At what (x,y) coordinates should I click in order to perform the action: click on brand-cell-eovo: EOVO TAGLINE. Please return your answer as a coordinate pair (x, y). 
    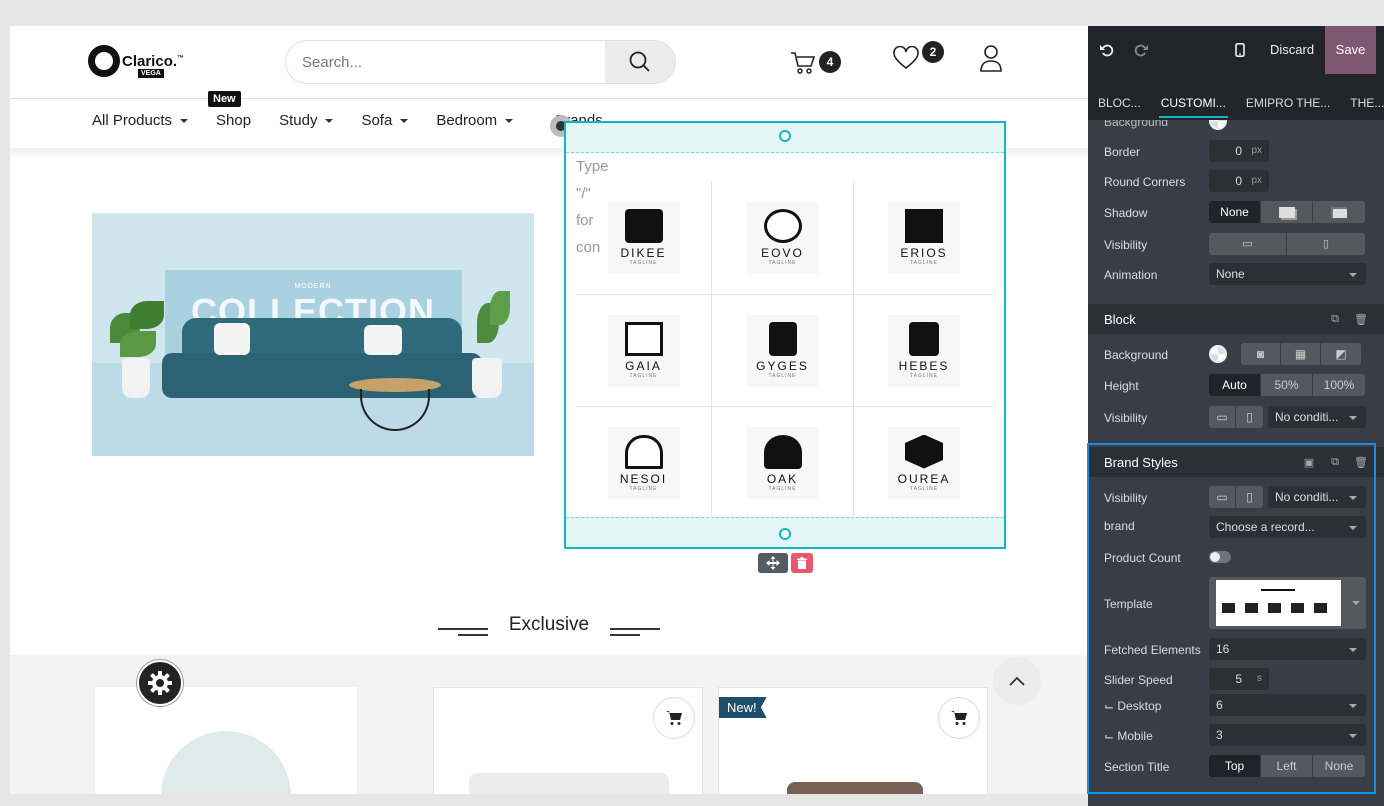
    Looking at the image, I should click on (783, 238).